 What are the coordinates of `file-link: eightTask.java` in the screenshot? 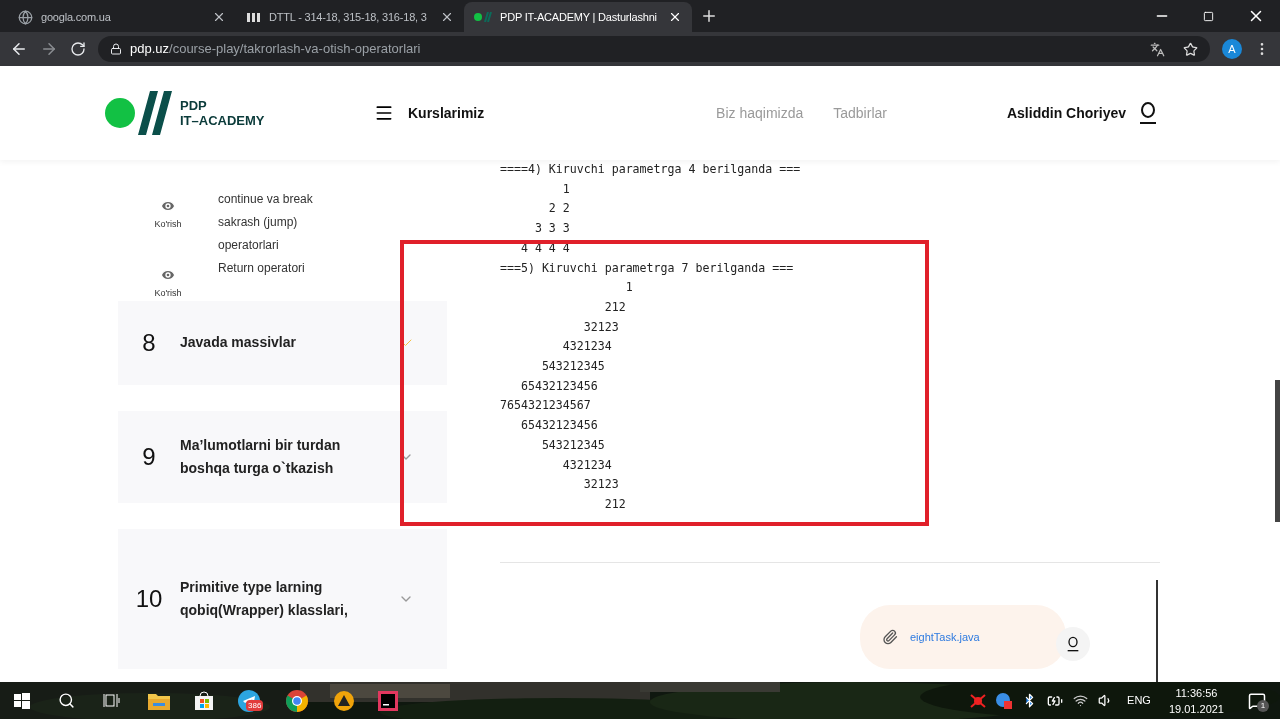 It's located at (945, 637).